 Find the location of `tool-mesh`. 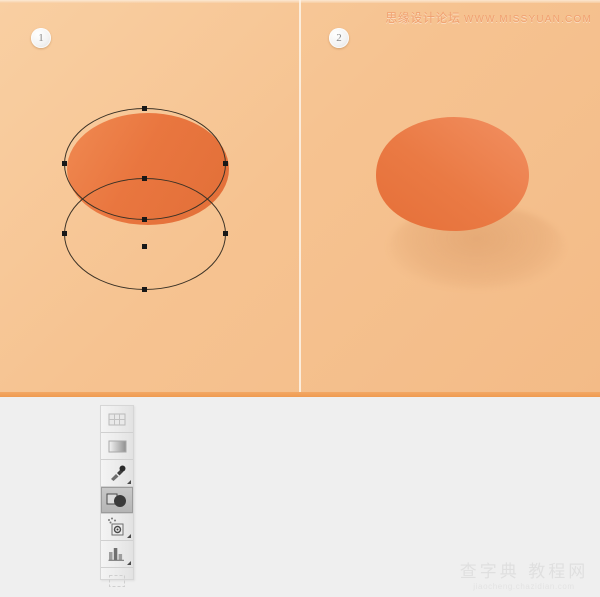

tool-mesh is located at coordinates (117, 419).